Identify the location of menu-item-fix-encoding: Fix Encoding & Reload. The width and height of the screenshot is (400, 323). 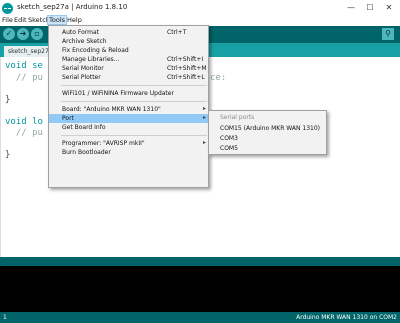
(128, 50).